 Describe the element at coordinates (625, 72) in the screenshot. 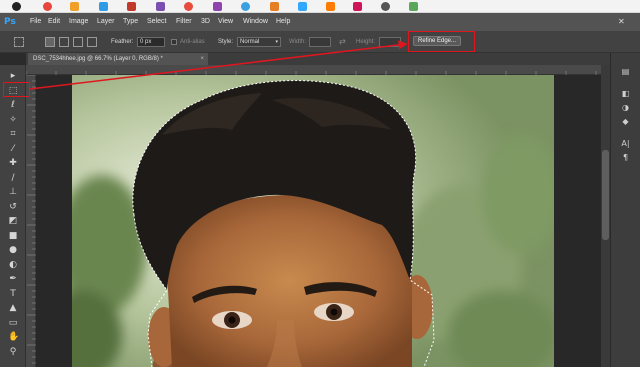

I see `history-panel-icon: ▤` at that location.